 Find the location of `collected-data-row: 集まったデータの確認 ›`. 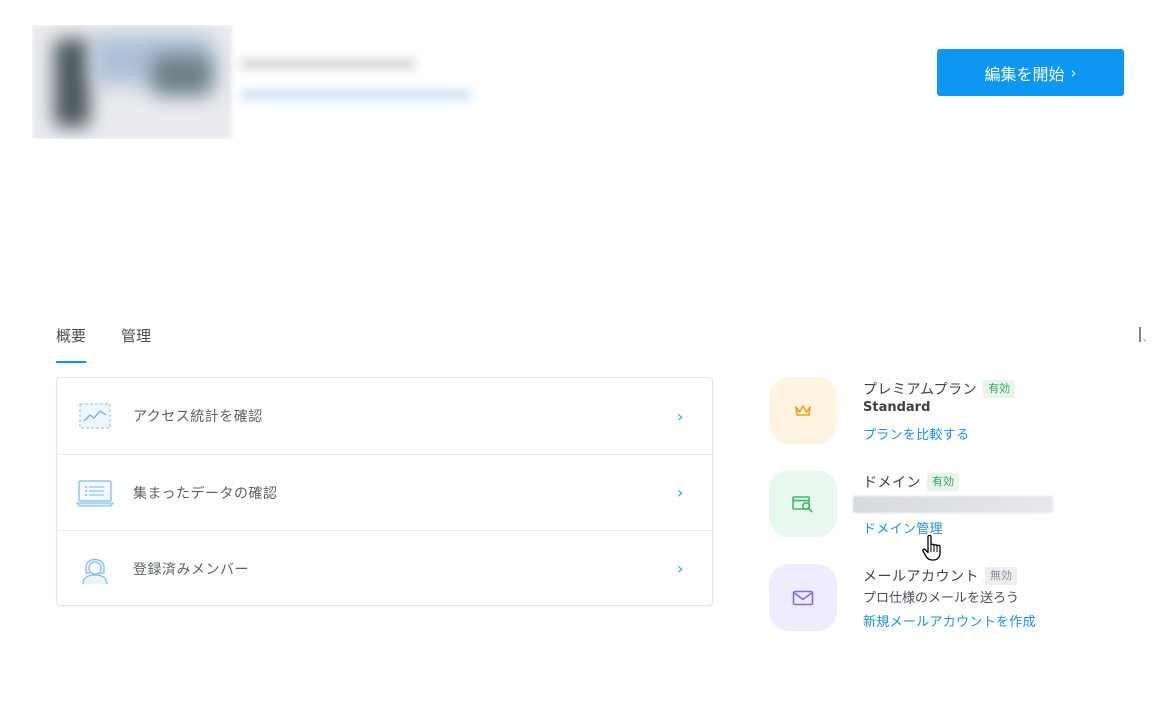

collected-data-row: 集まったデータの確認 › is located at coordinates (384, 492).